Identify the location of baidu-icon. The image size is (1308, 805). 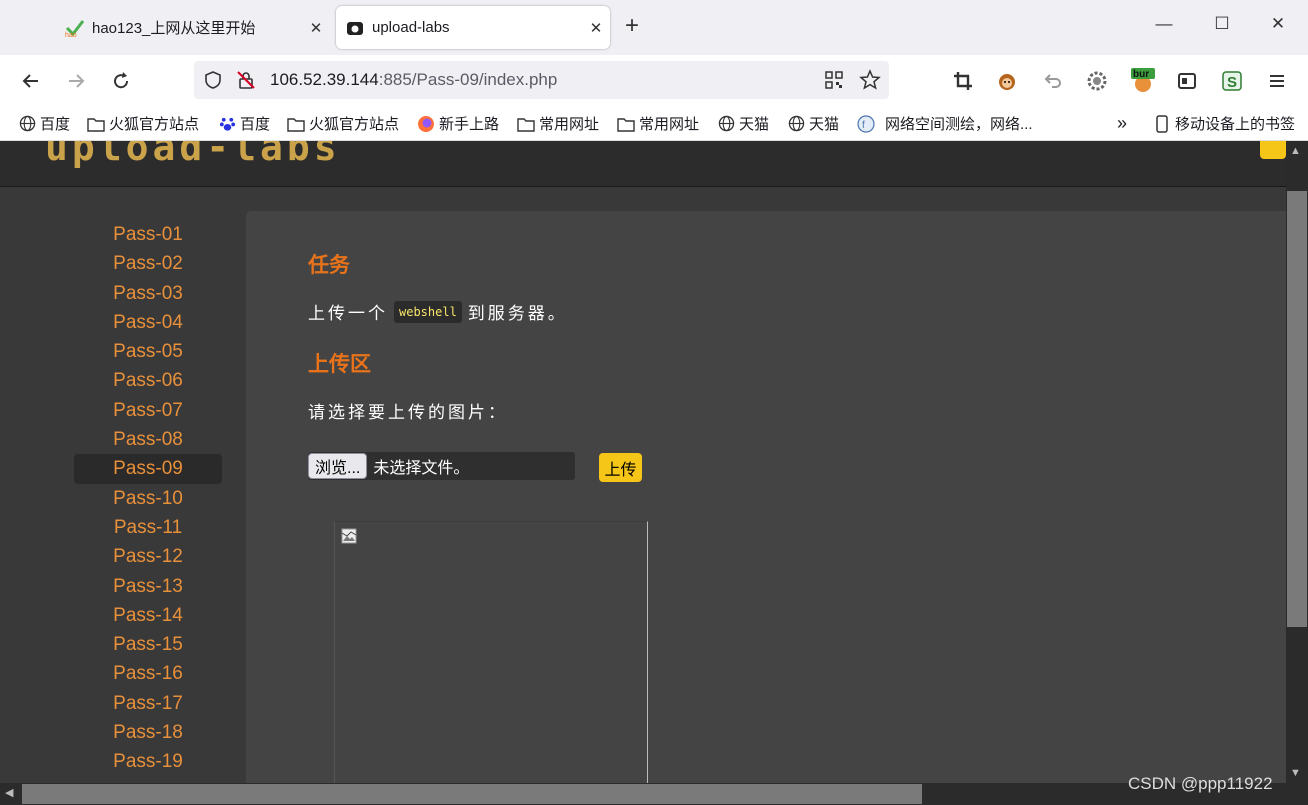
(227, 124).